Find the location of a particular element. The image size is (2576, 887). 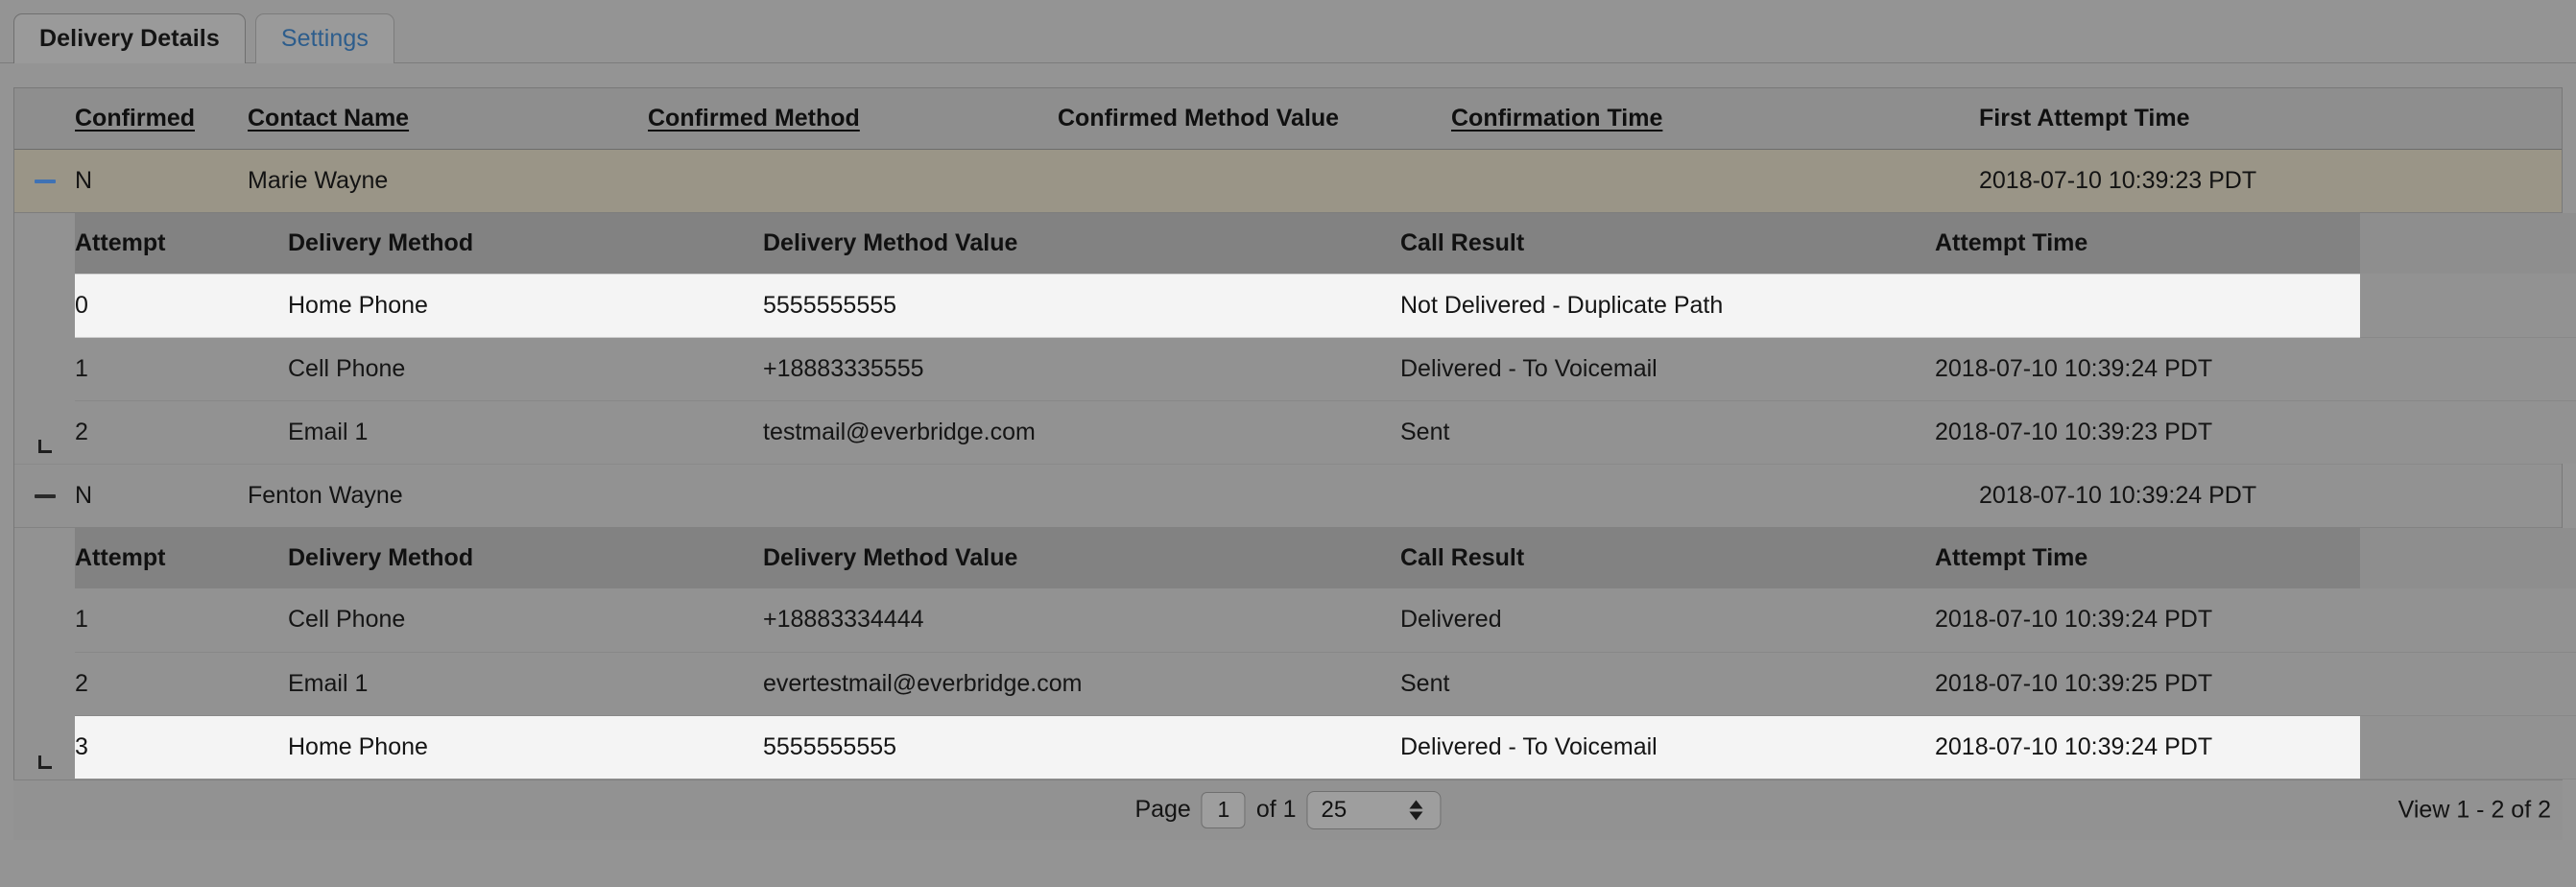

cell-call-result: Delivered is located at coordinates (1667, 620).